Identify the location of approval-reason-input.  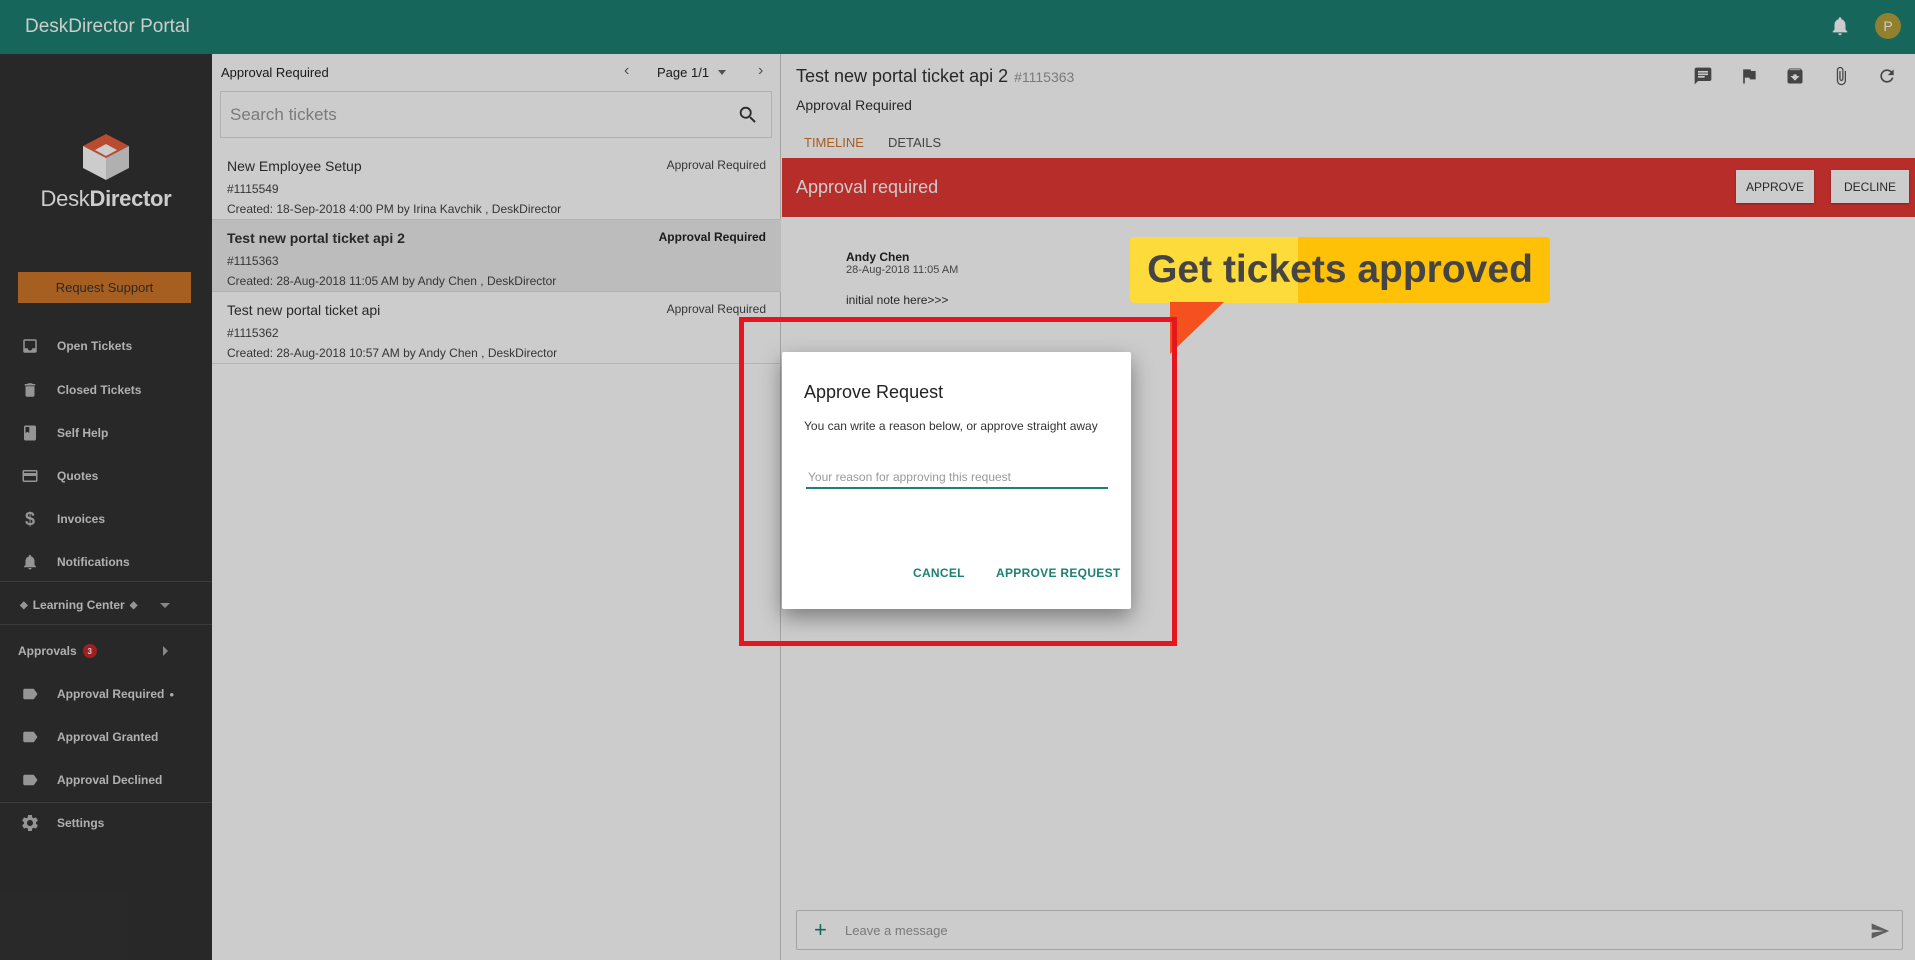
(957, 478).